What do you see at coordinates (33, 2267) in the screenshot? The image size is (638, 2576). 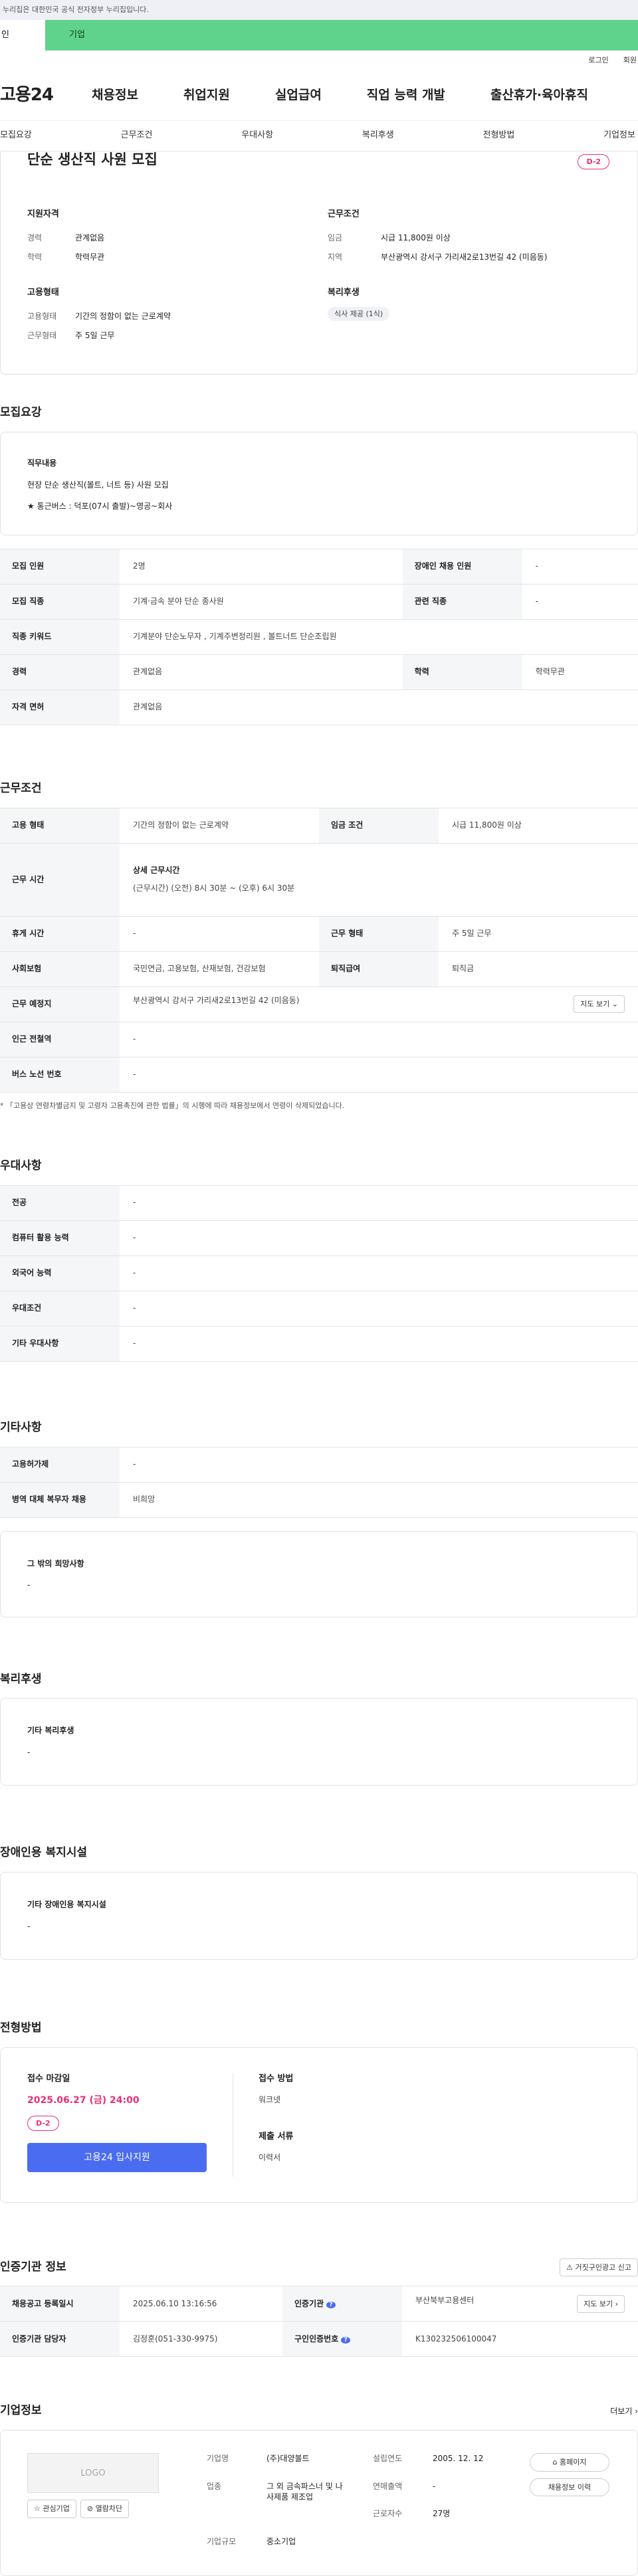 I see `cert-title: 인증기관 정보` at bounding box center [33, 2267].